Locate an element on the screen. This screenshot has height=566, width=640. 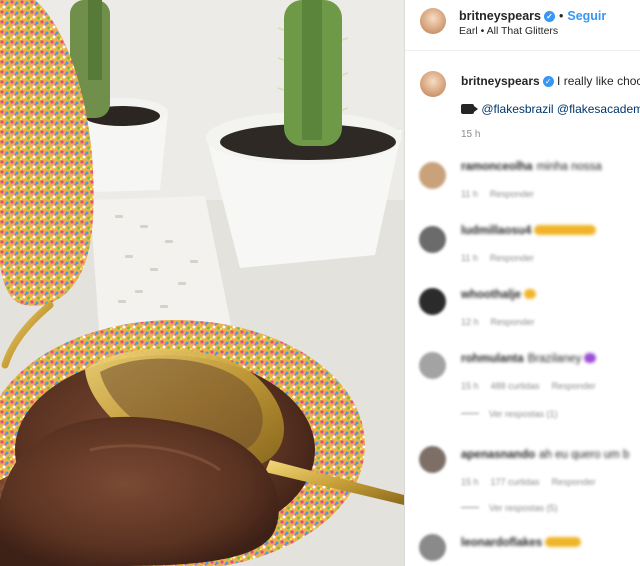
comment-meta: 15 h 488 curtidas Responder is located at coordinates (534, 386).